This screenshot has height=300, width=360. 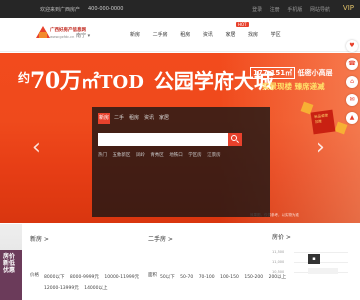 What do you see at coordinates (11, 275) in the screenshot?
I see `side-ad: 房价新低优惠` at bounding box center [11, 275].